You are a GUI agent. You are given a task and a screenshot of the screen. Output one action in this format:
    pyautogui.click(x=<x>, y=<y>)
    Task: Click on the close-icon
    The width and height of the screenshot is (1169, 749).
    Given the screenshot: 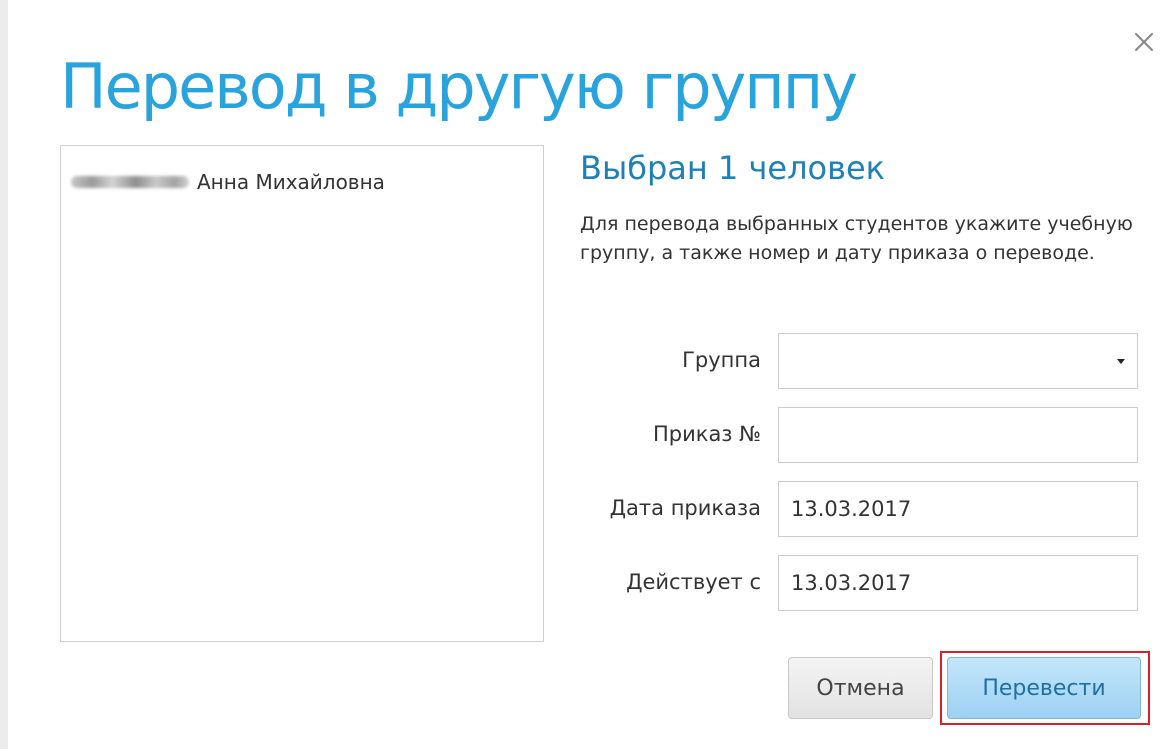 What is the action you would take?
    pyautogui.click(x=1144, y=42)
    